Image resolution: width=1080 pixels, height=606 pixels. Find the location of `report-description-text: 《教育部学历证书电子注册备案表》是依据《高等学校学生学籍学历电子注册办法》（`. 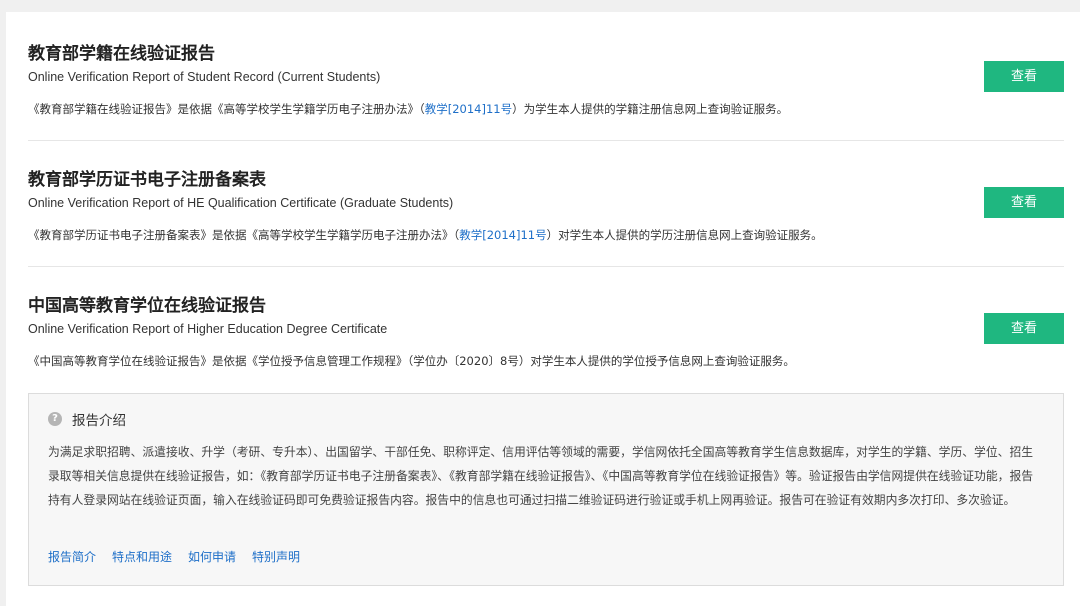

report-description-text: 《教育部学历证书电子注册备案表》是依据《高等学校学生学籍学历电子注册办法》（ is located at coordinates (244, 235).